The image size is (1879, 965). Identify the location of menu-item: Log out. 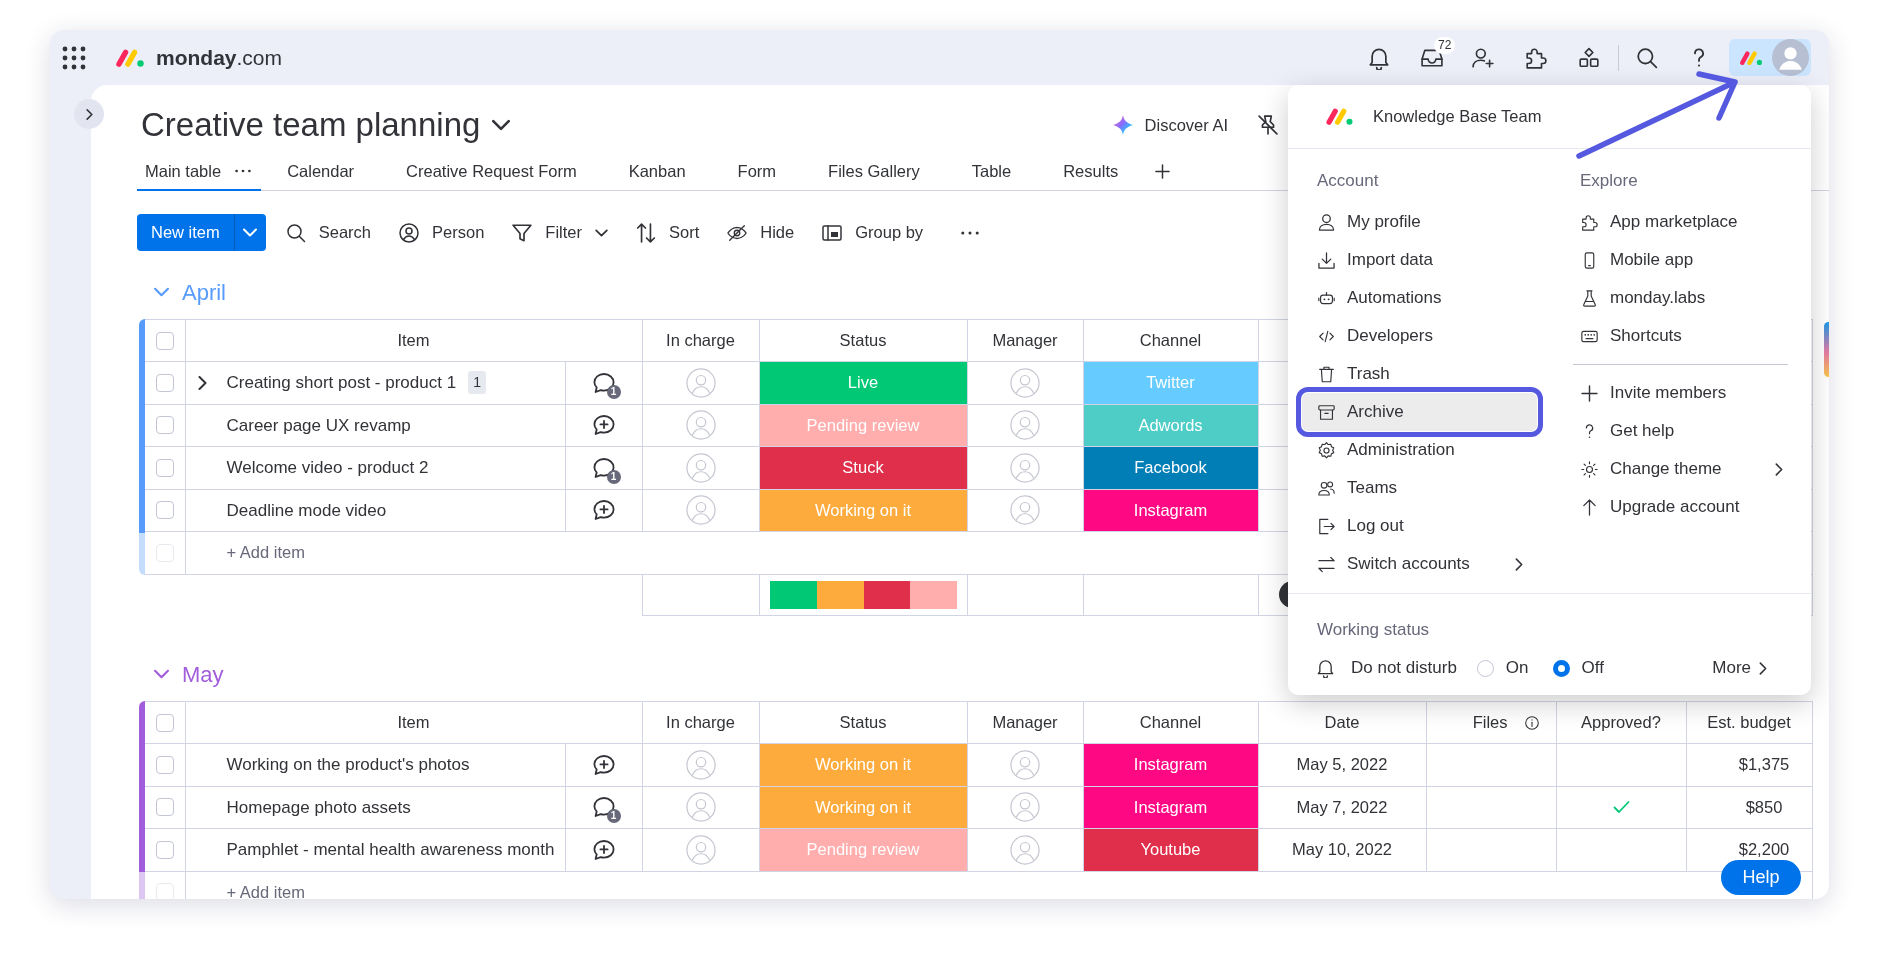
(1419, 526).